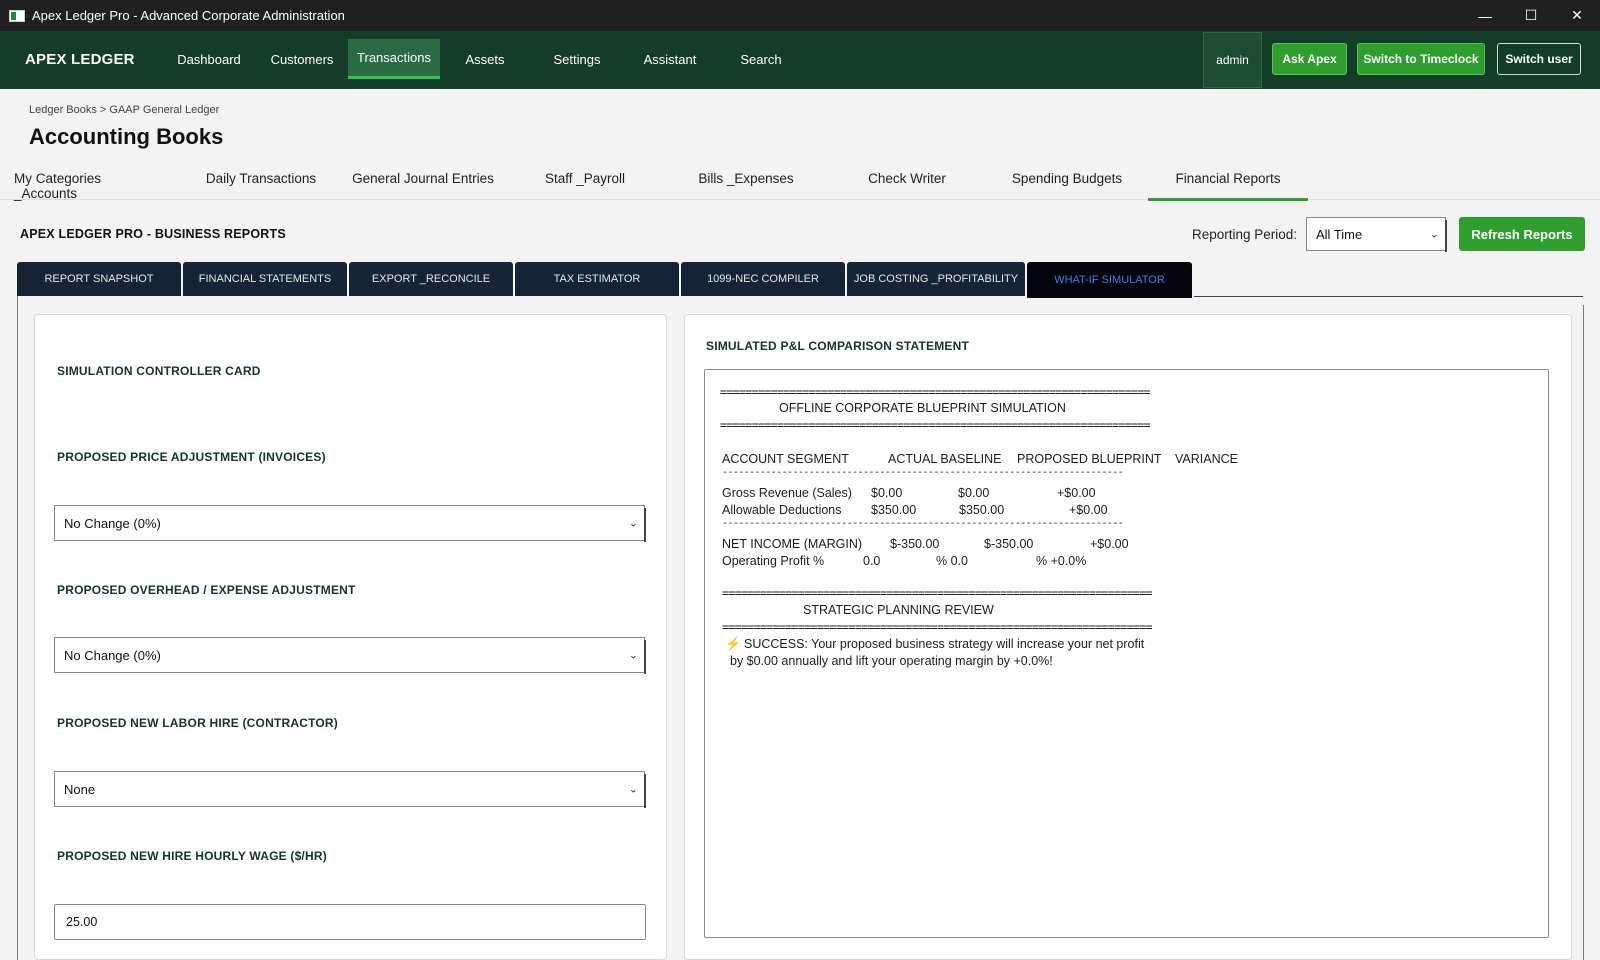 The image size is (1600, 960). Describe the element at coordinates (898, 610) in the screenshot. I see `review-heading: STRATEGIC PLANNING REVIEW` at that location.